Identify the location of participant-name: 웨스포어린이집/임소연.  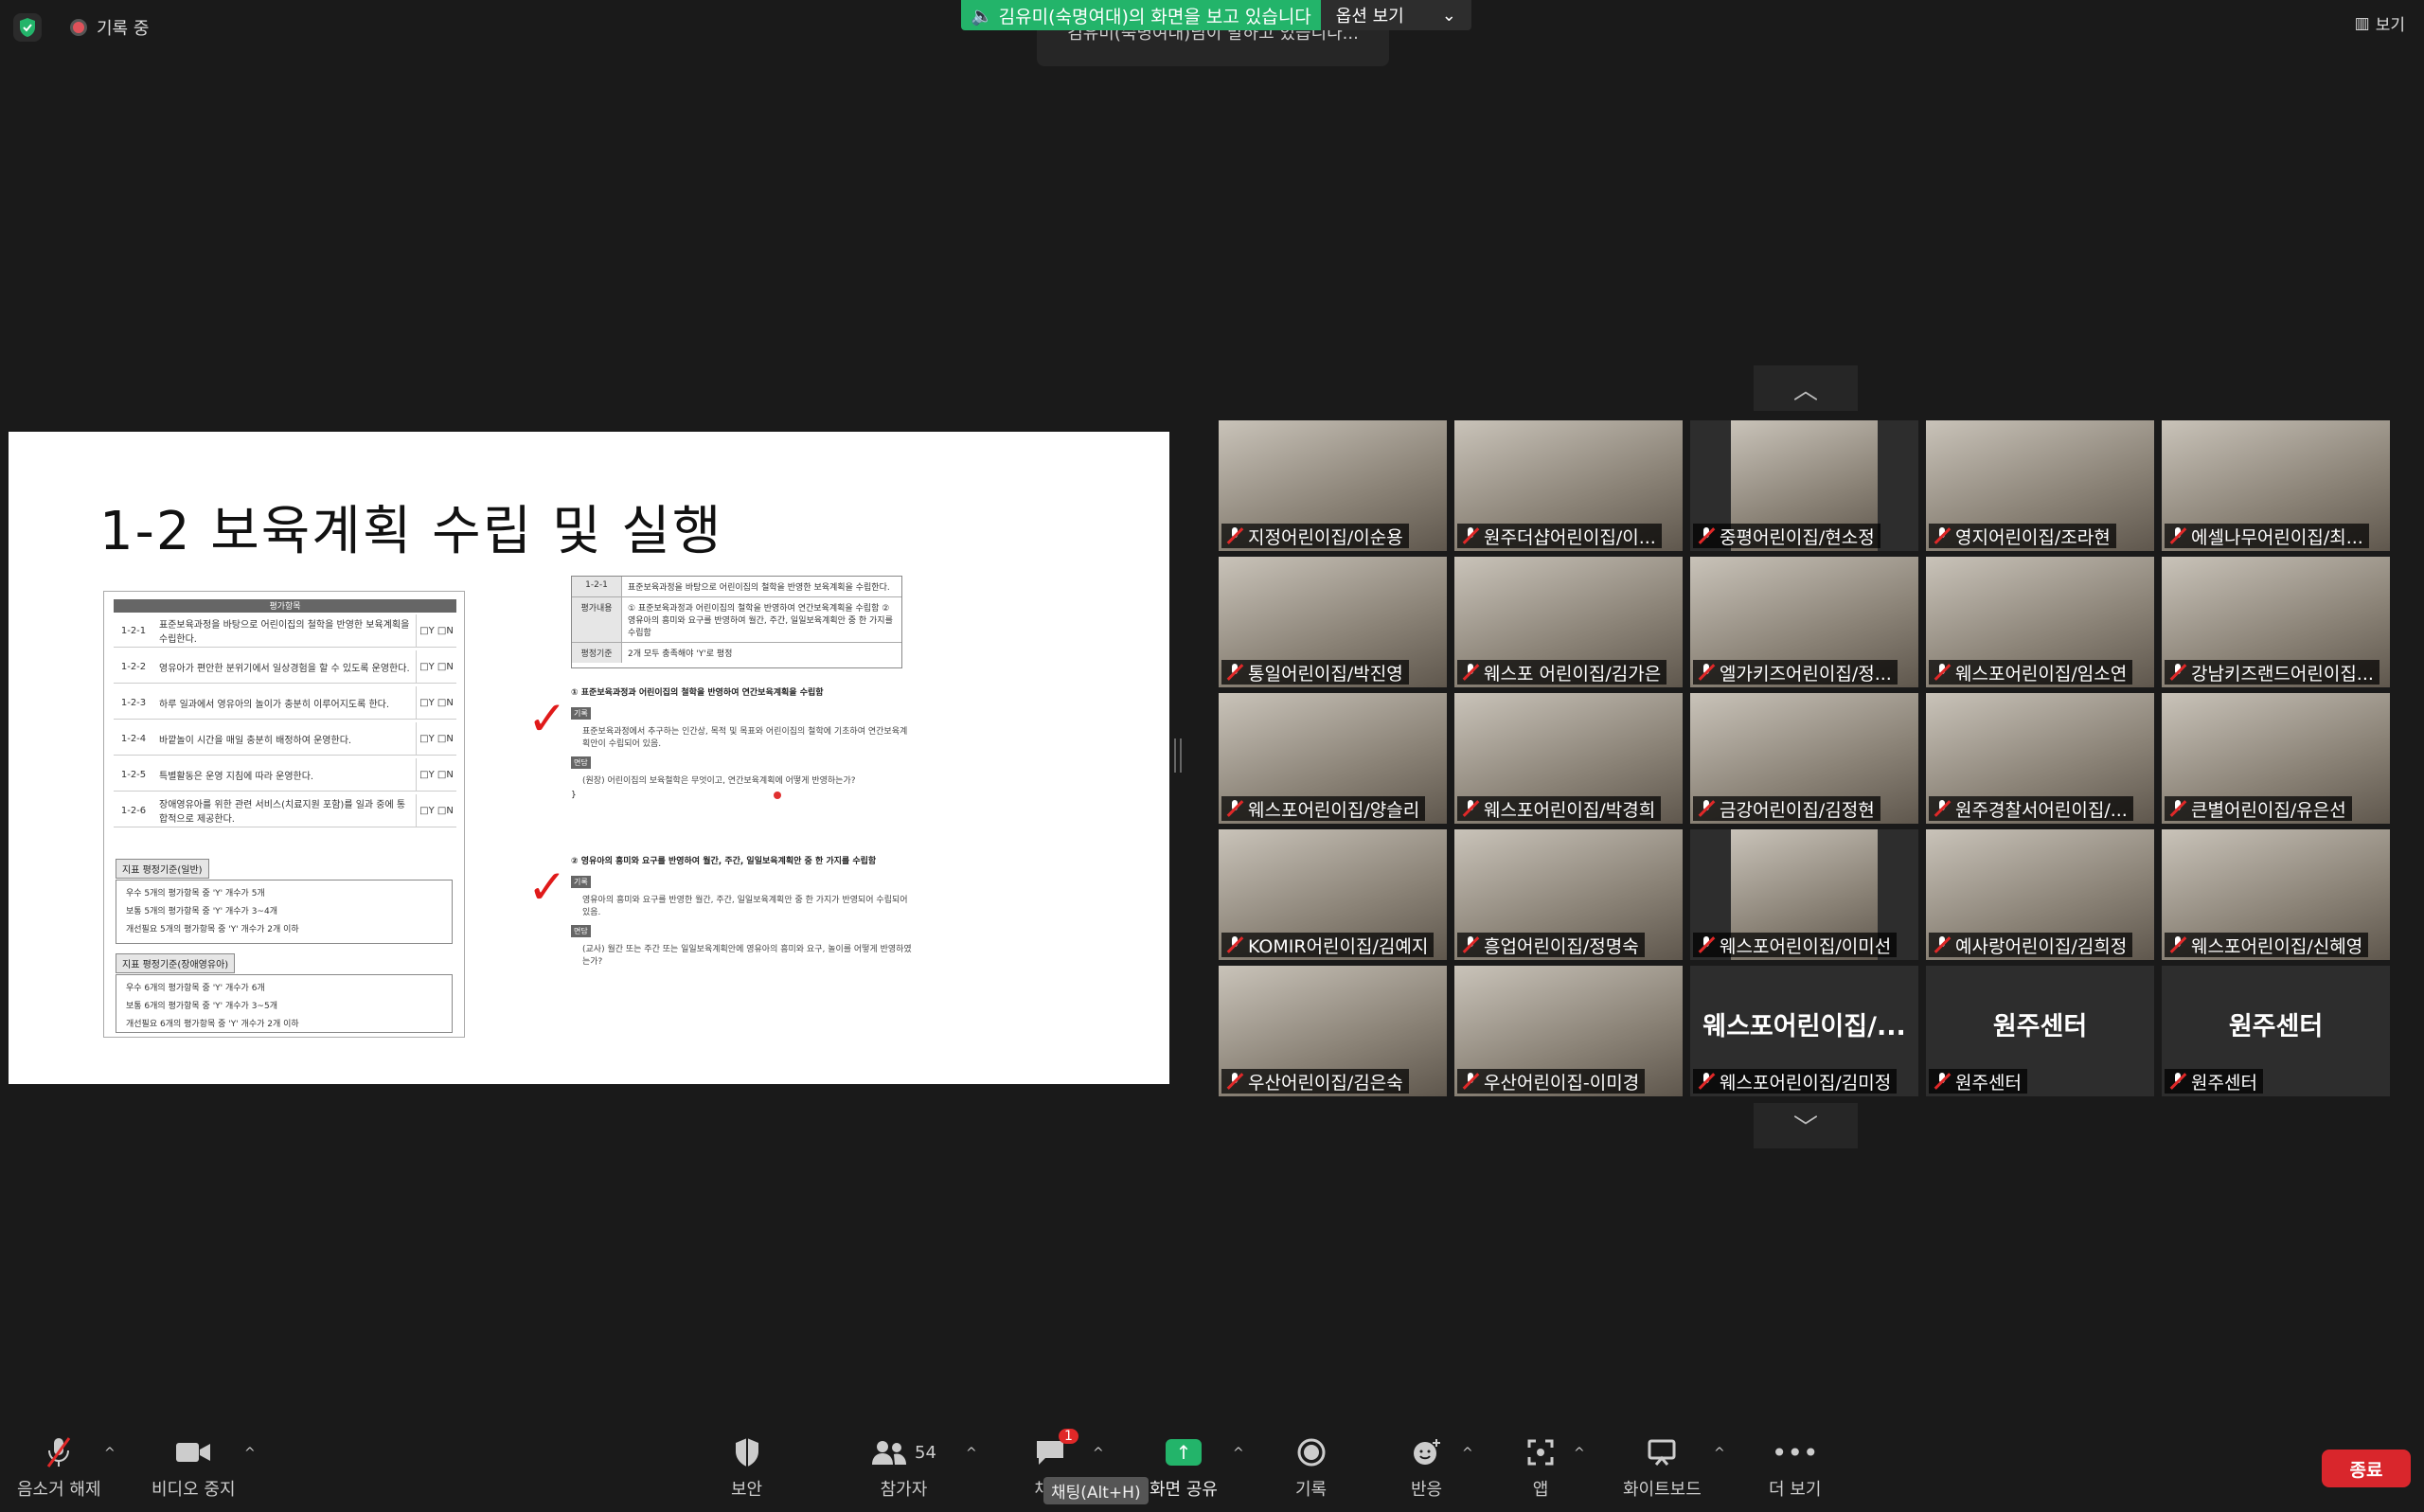
(2041, 674).